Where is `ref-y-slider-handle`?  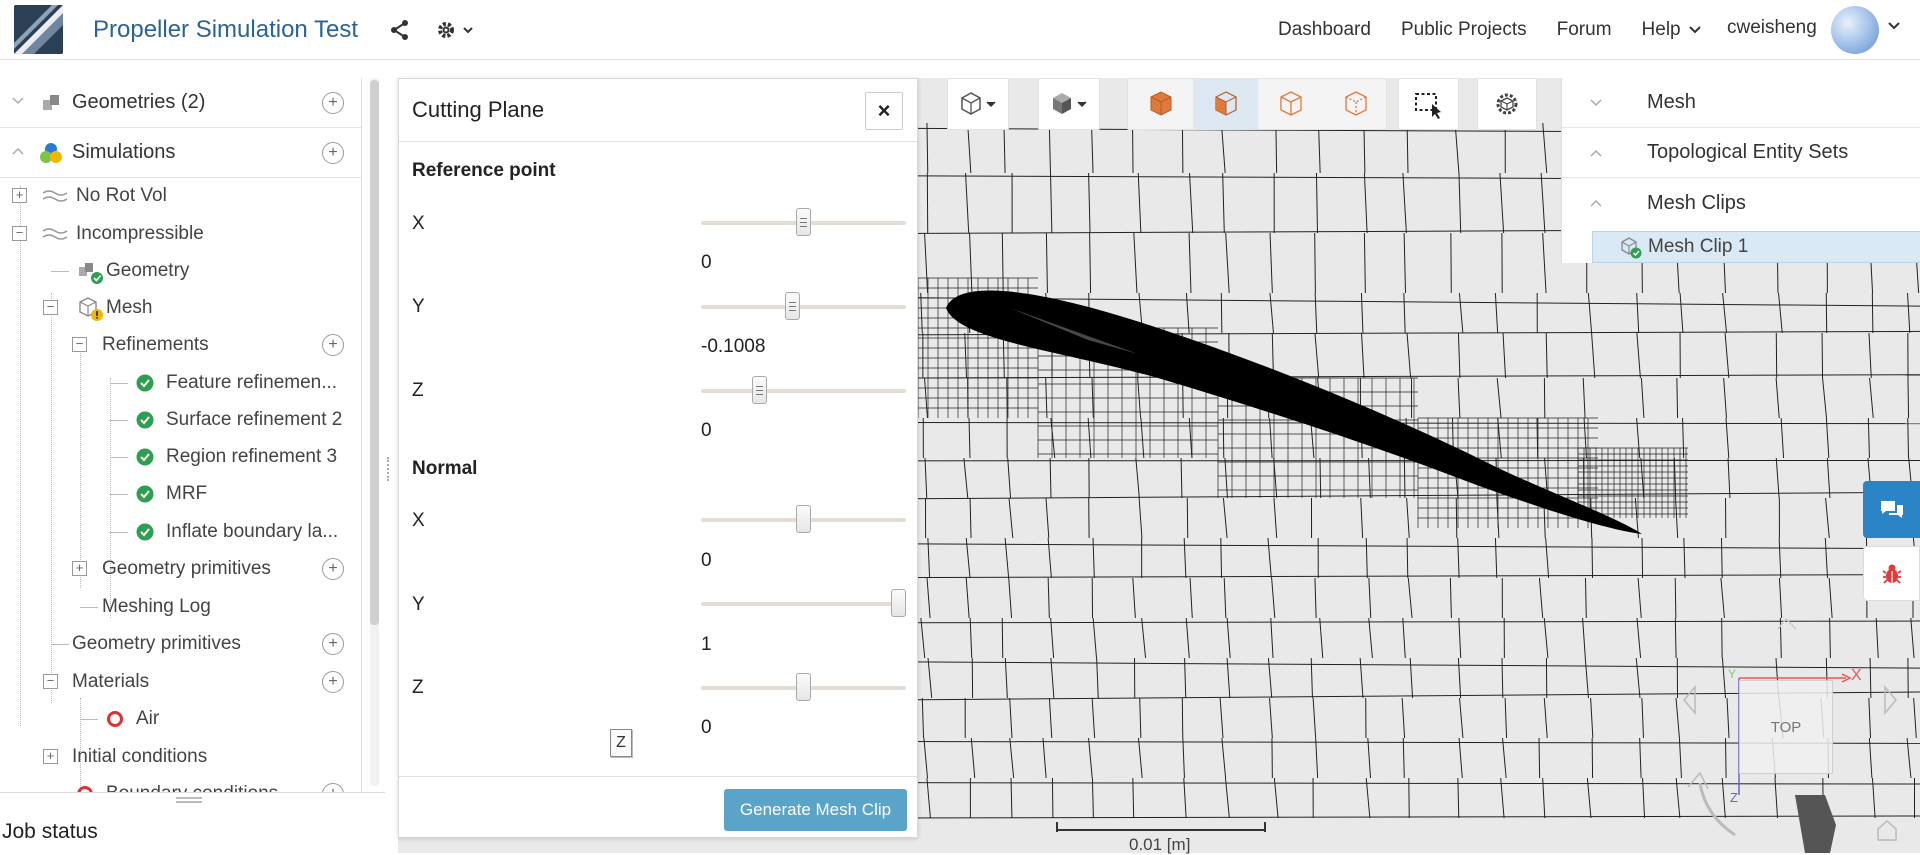 ref-y-slider-handle is located at coordinates (792, 306).